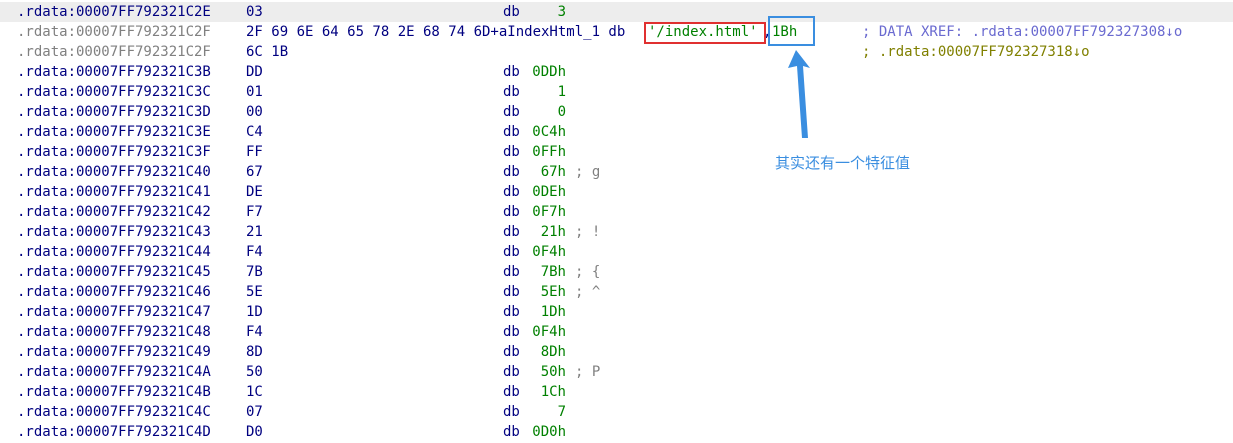 The height and width of the screenshot is (443, 1233). Describe the element at coordinates (114, 232) in the screenshot. I see `address-label: .rdata:00007FF792321C43` at that location.